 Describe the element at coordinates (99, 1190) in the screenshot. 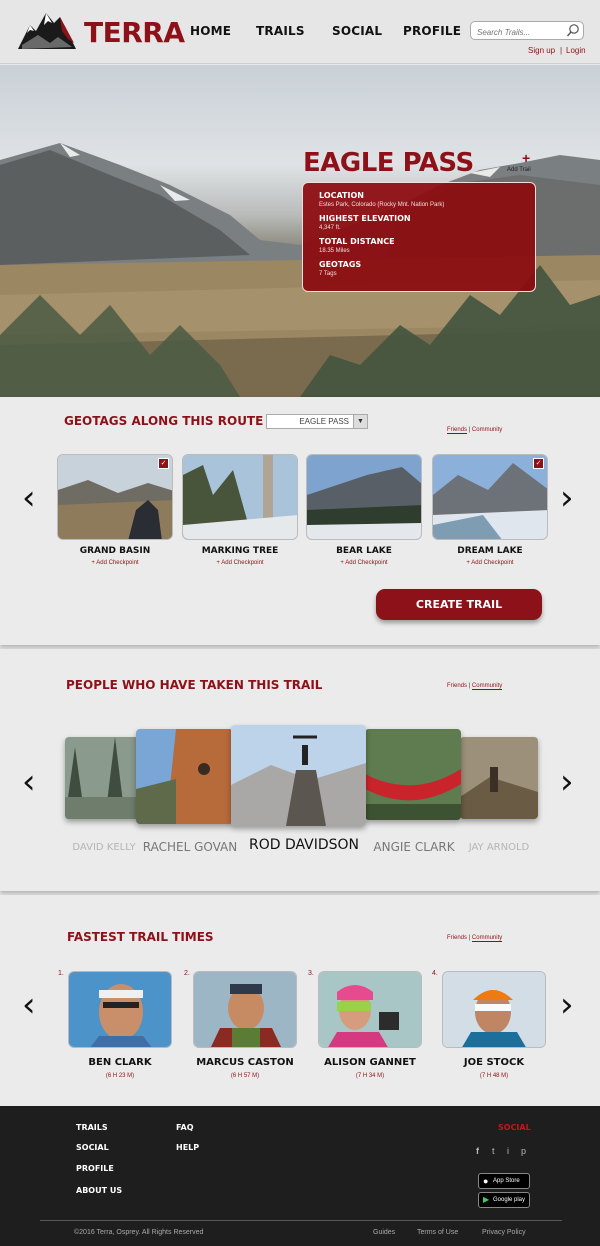

I see `footer-link-about-us: ABOUT US` at that location.